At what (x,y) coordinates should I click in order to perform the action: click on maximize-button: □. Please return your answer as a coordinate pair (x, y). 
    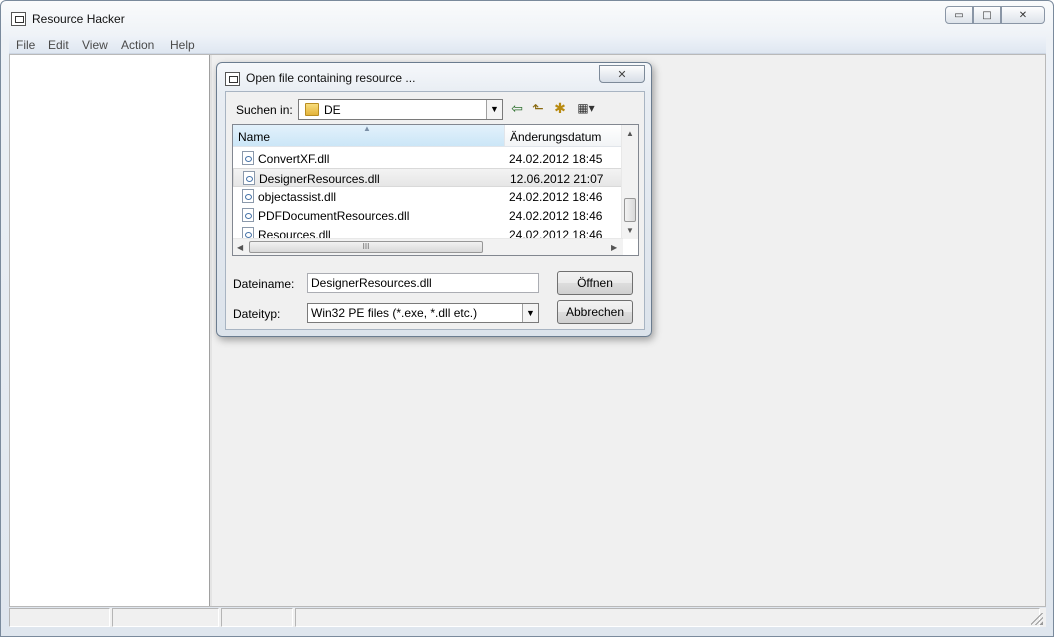
    Looking at the image, I should click on (987, 15).